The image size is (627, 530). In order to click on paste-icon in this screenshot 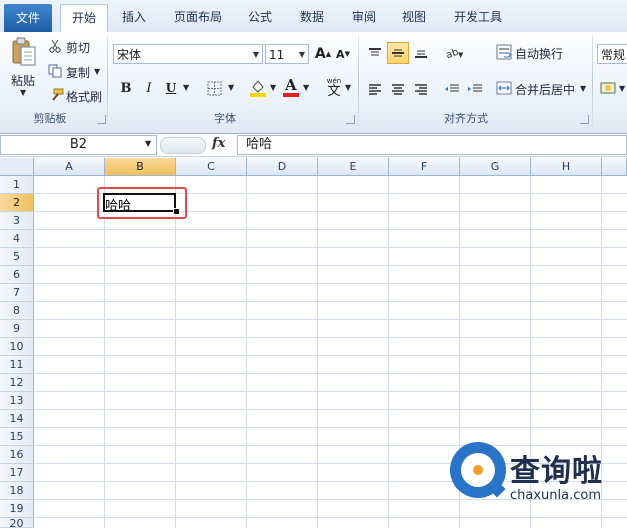, I will do `click(24, 52)`.